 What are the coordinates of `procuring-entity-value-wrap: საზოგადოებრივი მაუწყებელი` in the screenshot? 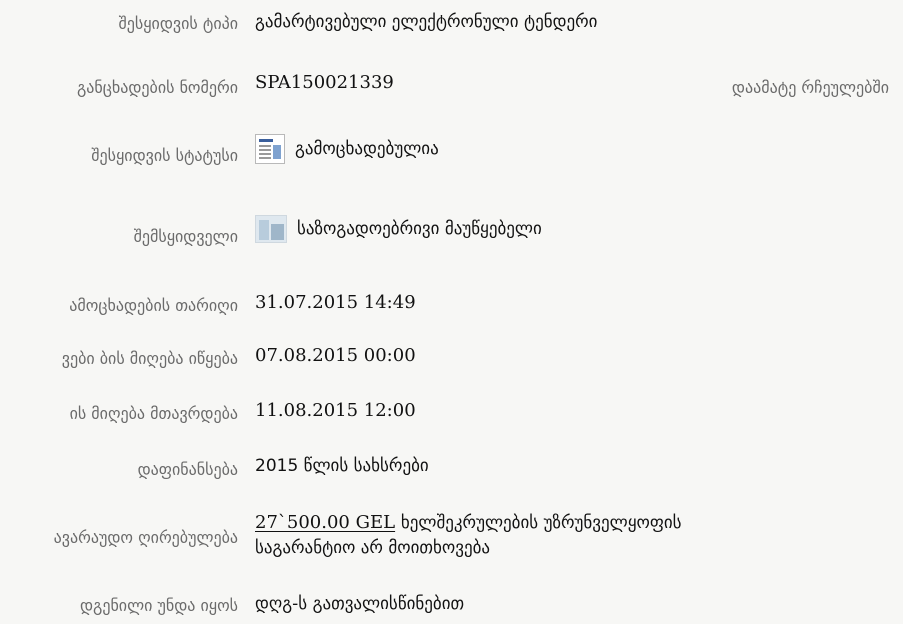 It's located at (398, 229).